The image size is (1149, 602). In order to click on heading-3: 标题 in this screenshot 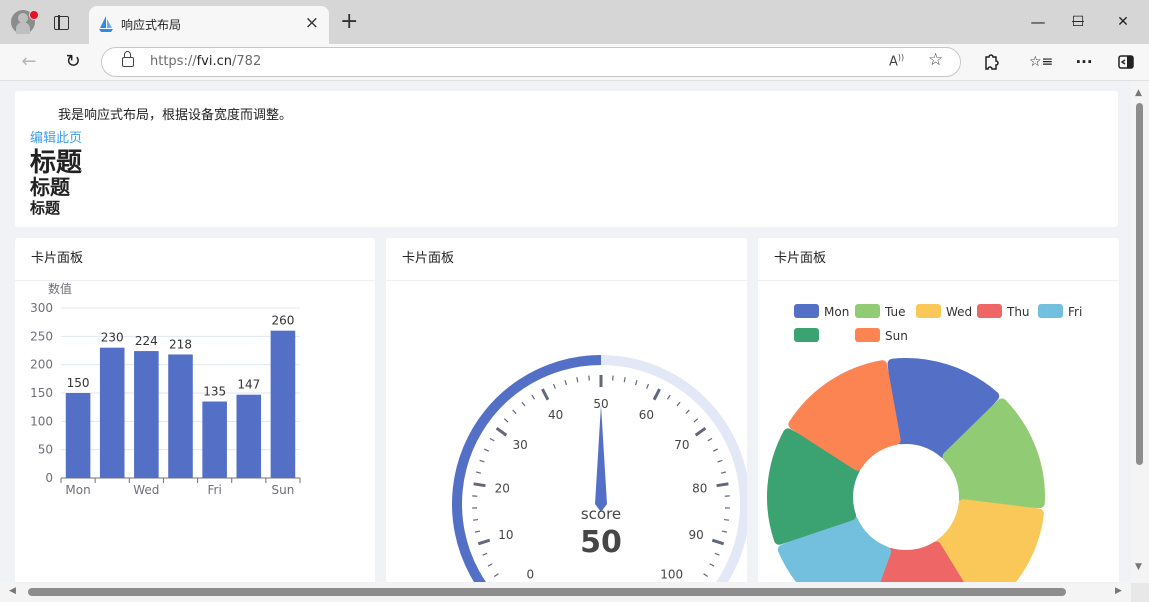, I will do `click(45, 208)`.